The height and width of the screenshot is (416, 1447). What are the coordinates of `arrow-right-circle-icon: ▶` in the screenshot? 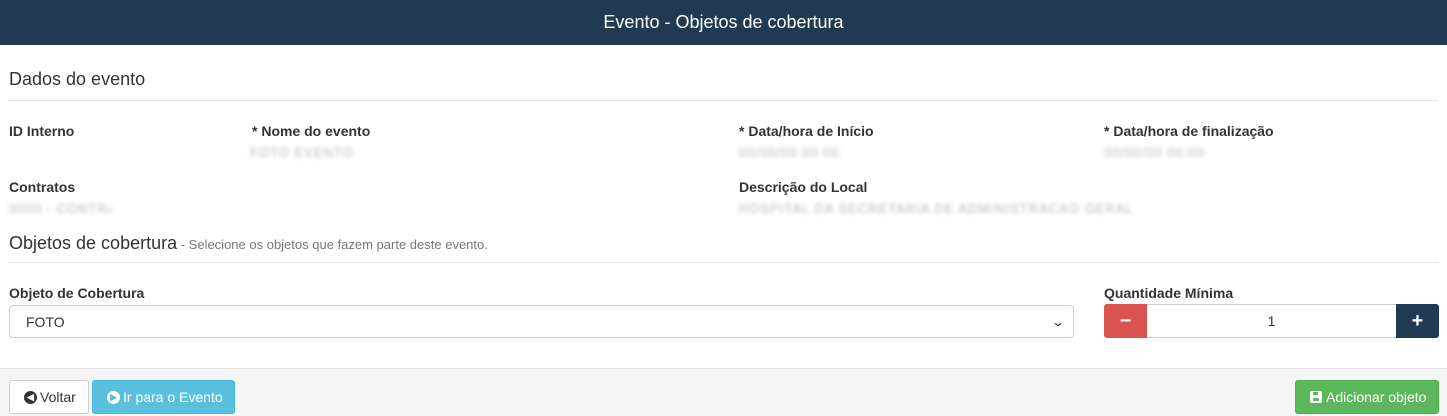 It's located at (113, 397).